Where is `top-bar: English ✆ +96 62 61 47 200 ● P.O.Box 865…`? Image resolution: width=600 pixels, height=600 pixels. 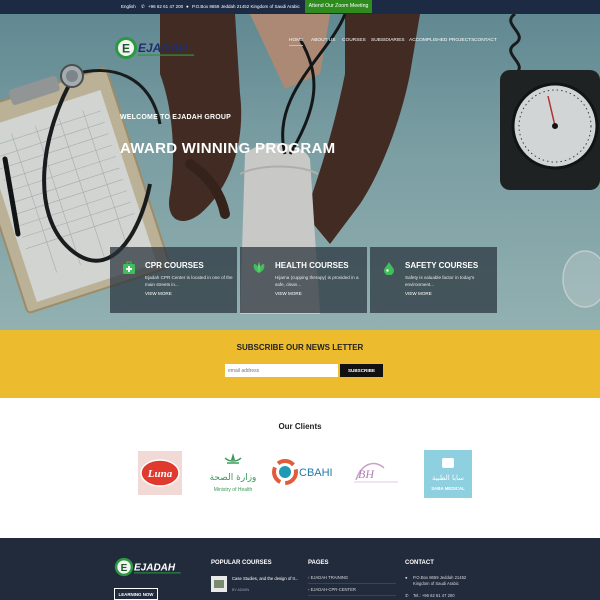 top-bar: English ✆ +96 62 61 47 200 ● P.O.Box 865… is located at coordinates (300, 7).